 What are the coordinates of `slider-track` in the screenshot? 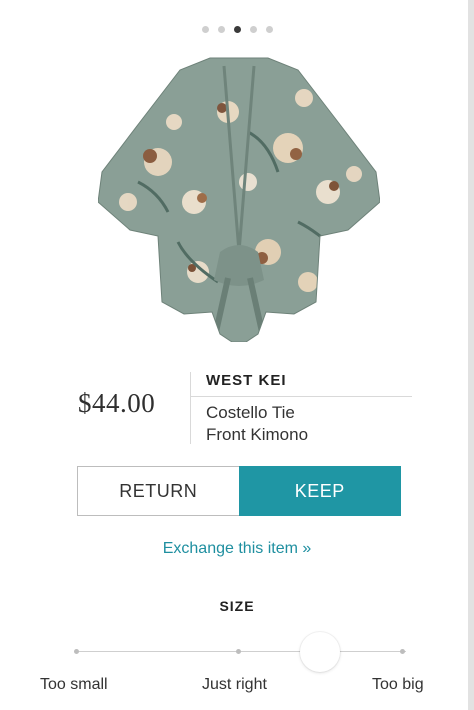 It's located at (241, 651).